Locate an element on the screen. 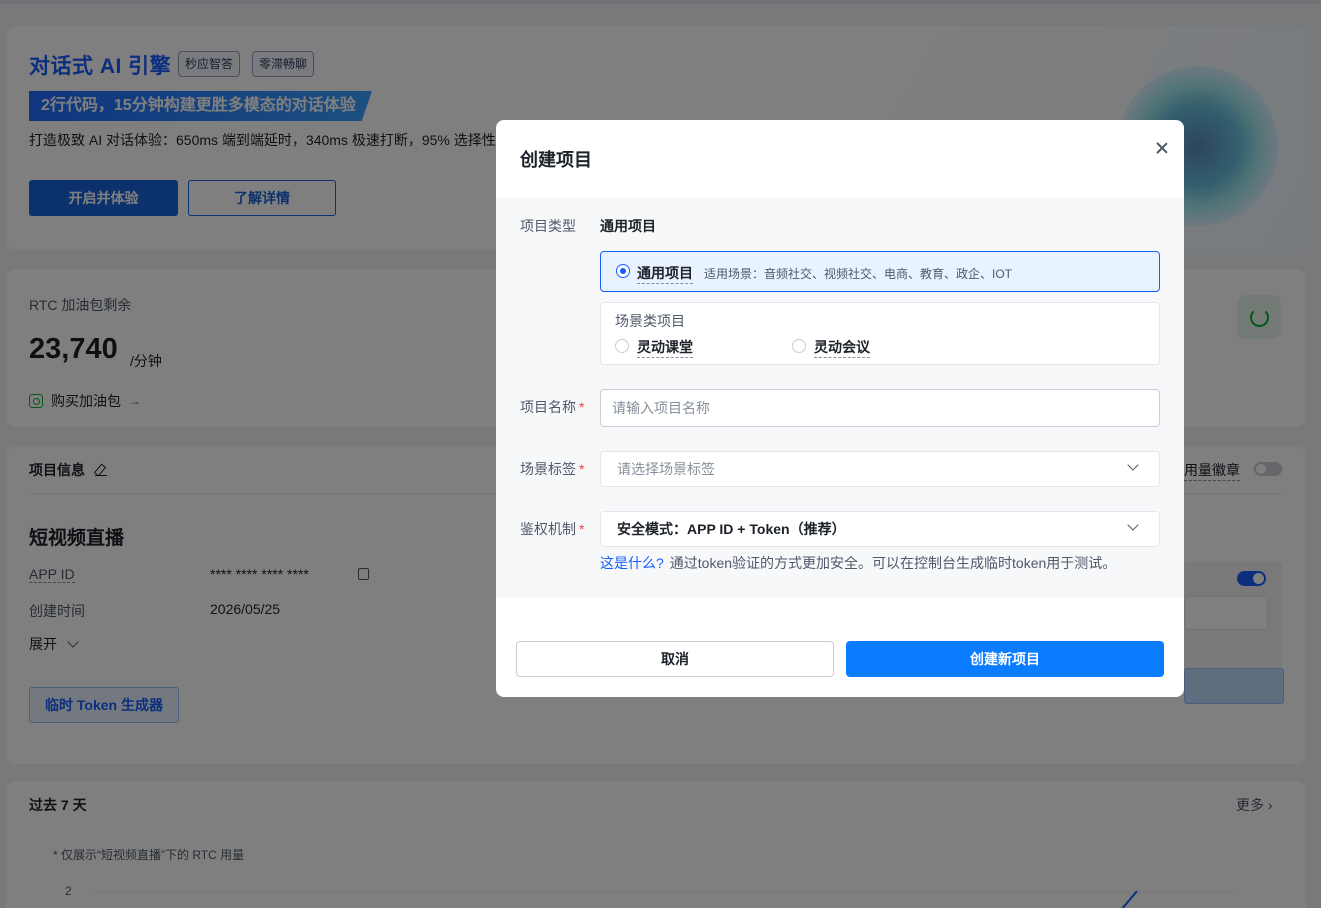 The width and height of the screenshot is (1321, 908). auth-value: 安全模式：APP ID + Token（推荐） is located at coordinates (731, 529).